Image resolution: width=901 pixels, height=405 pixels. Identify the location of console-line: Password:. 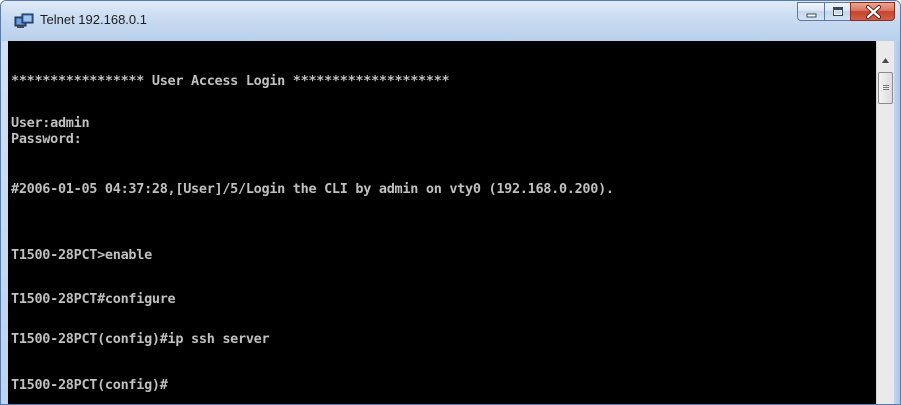
(46, 139).